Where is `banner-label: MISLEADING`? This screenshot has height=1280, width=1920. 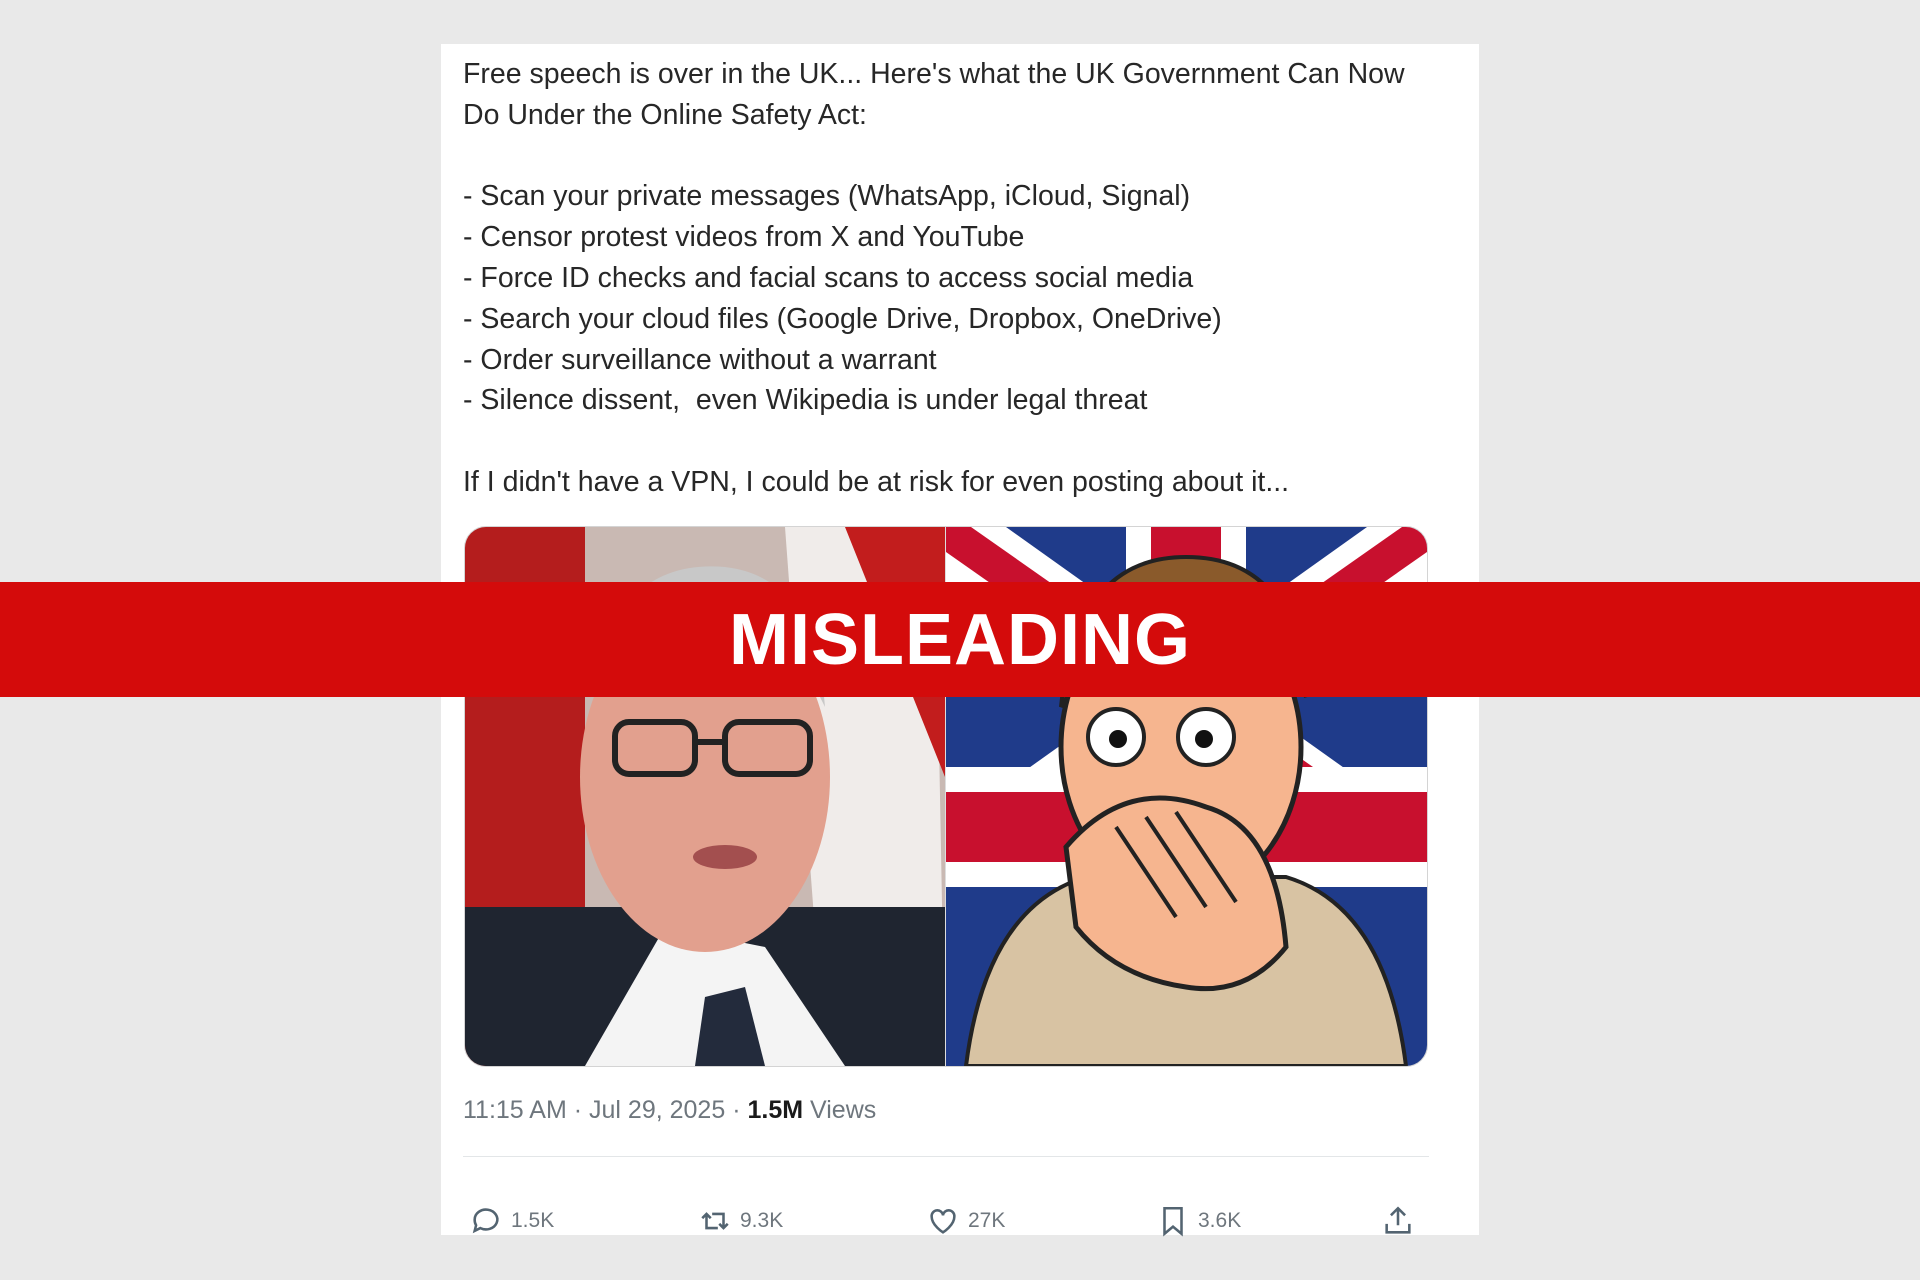
banner-label: MISLEADING is located at coordinates (959, 639).